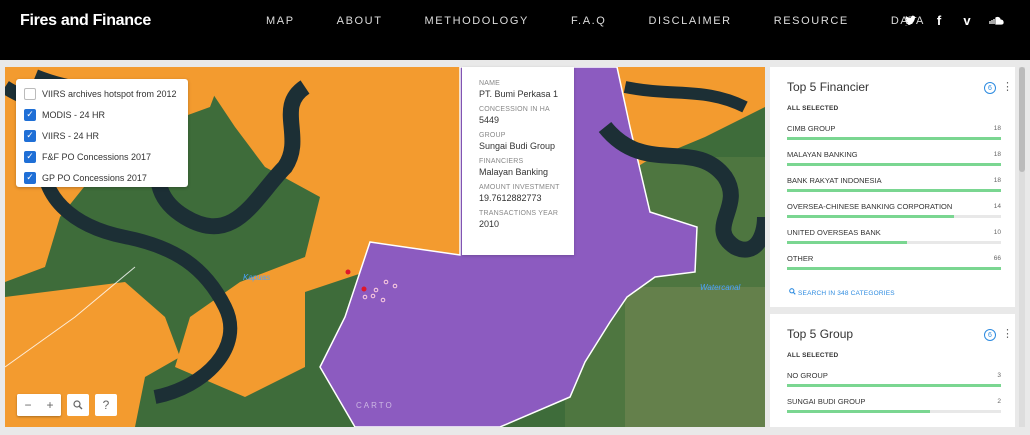 Image resolution: width=1030 pixels, height=435 pixels. I want to click on search-categories-label: SEARCH IN 348 CATEGORIES, so click(846, 293).